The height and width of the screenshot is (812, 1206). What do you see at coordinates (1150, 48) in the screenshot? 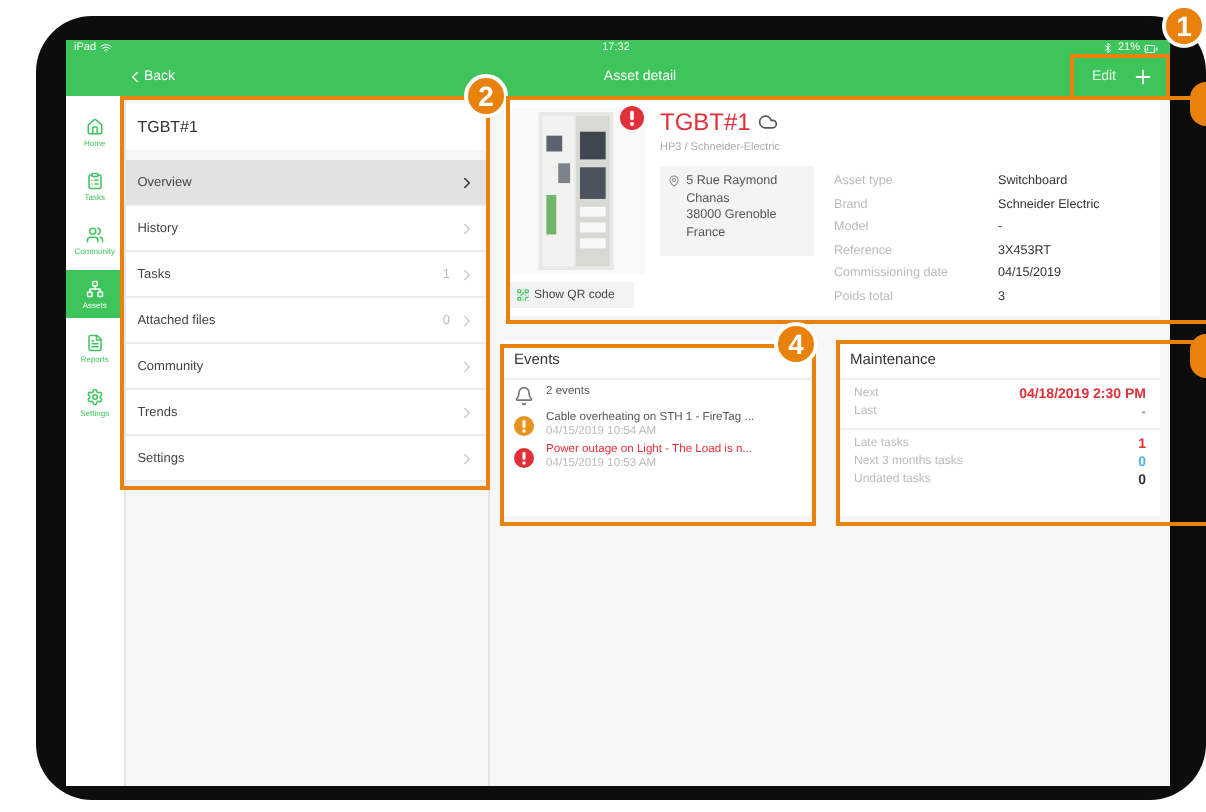
I see `battery-icon` at bounding box center [1150, 48].